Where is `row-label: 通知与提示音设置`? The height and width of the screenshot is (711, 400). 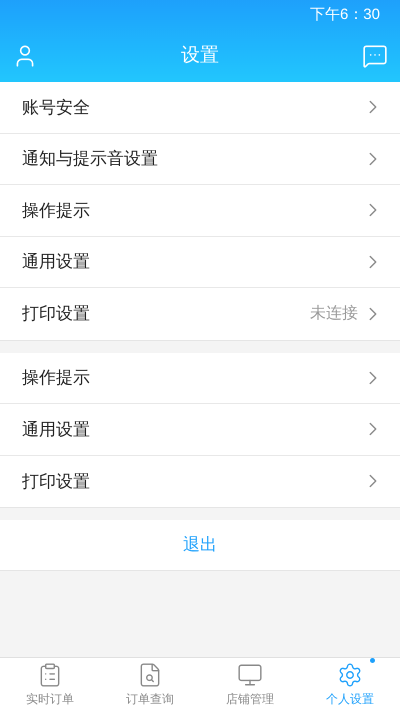
row-label: 通知与提示音设置 is located at coordinates (90, 159).